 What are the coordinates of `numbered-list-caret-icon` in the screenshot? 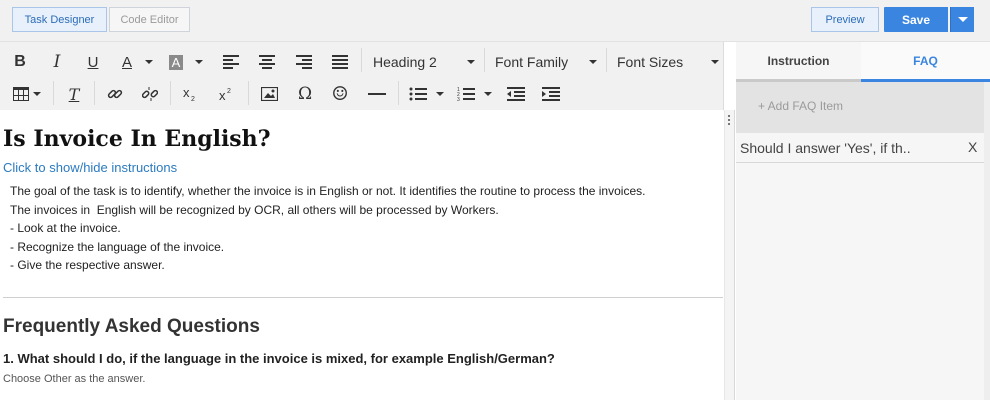 It's located at (488, 94).